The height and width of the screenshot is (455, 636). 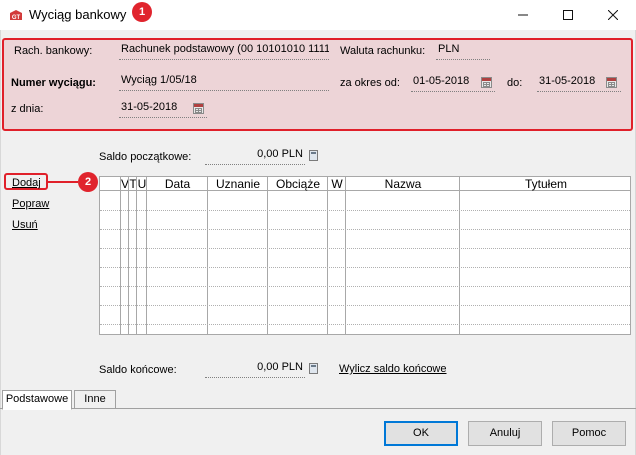 I want to click on column-header-credit: Uznanie, so click(x=238, y=184).